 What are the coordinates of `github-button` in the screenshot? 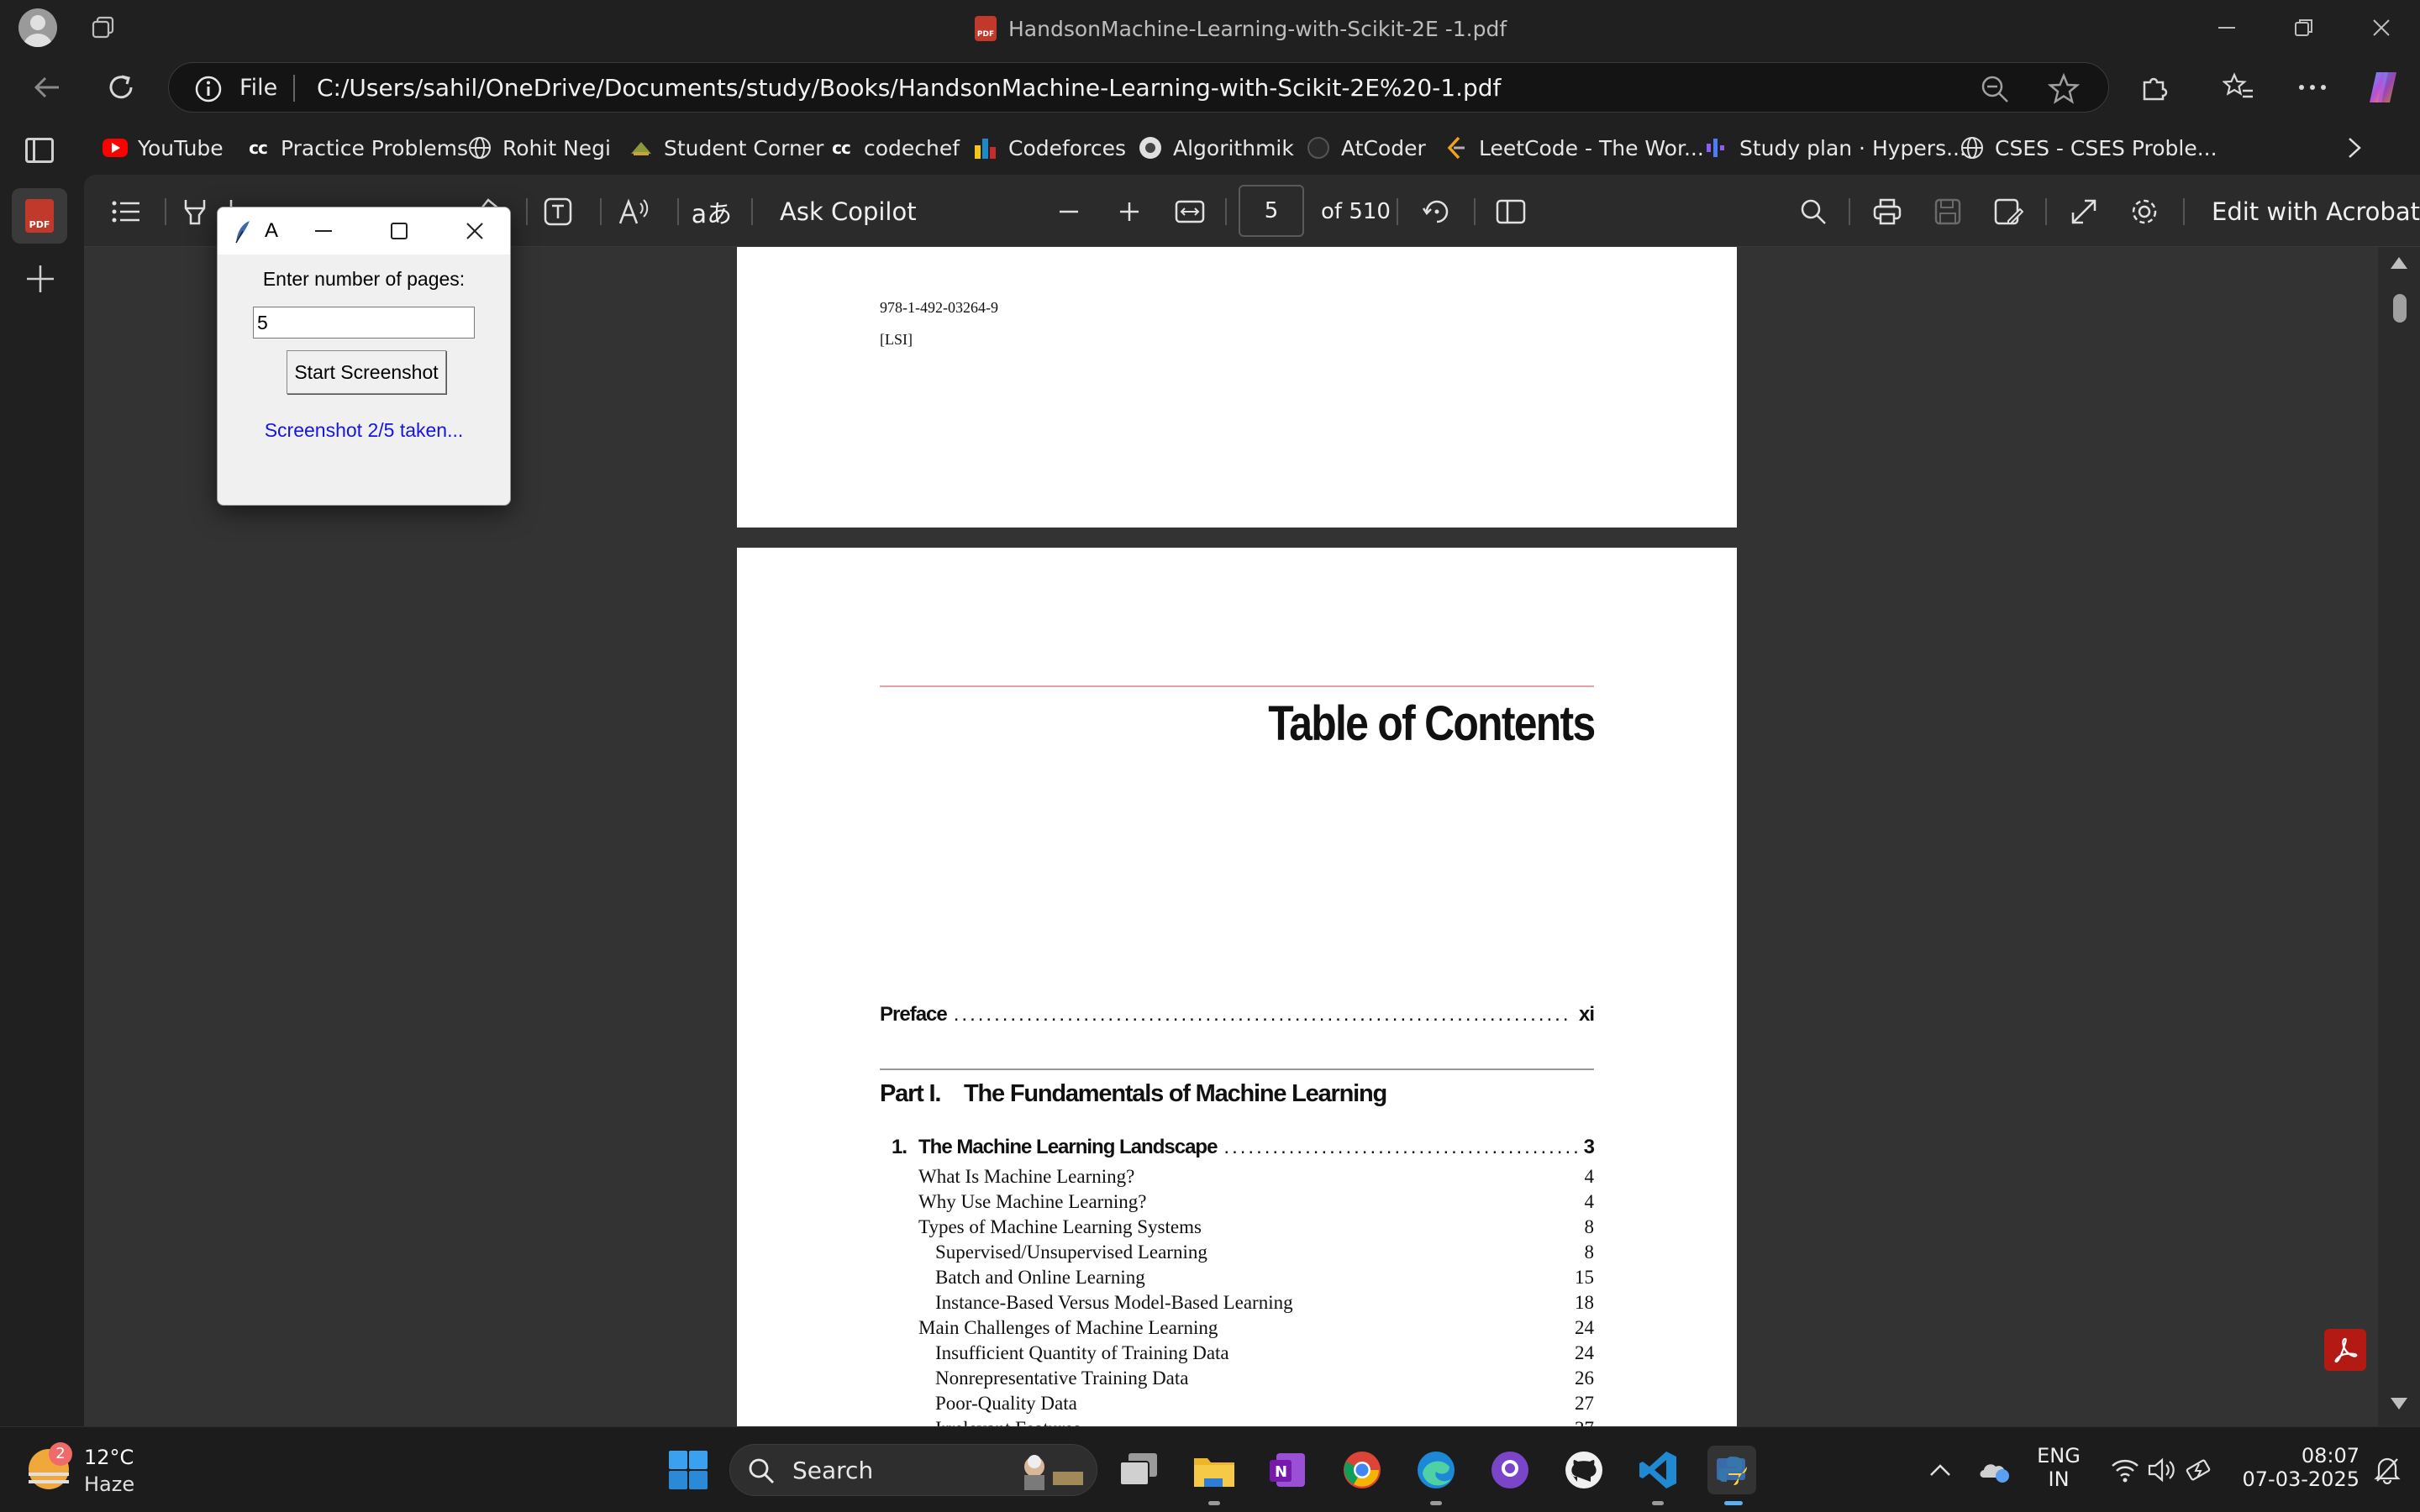 It's located at (1584, 1470).